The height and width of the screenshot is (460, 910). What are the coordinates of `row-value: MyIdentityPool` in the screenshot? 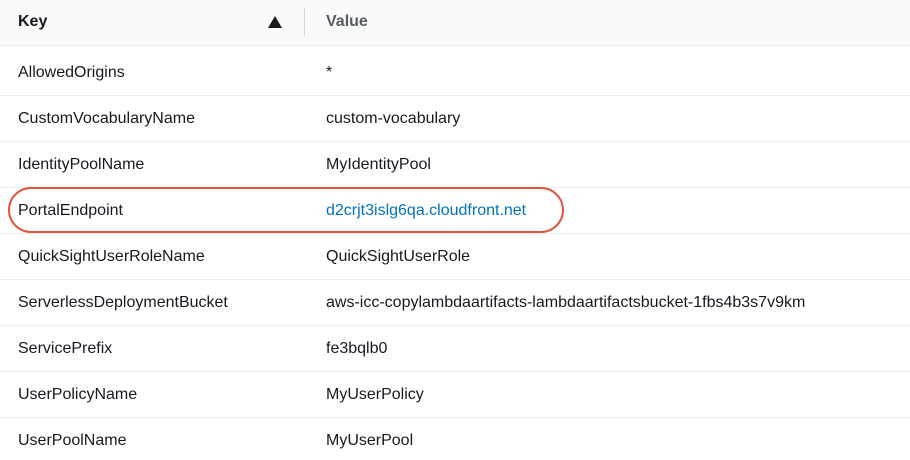 It's located at (378, 164).